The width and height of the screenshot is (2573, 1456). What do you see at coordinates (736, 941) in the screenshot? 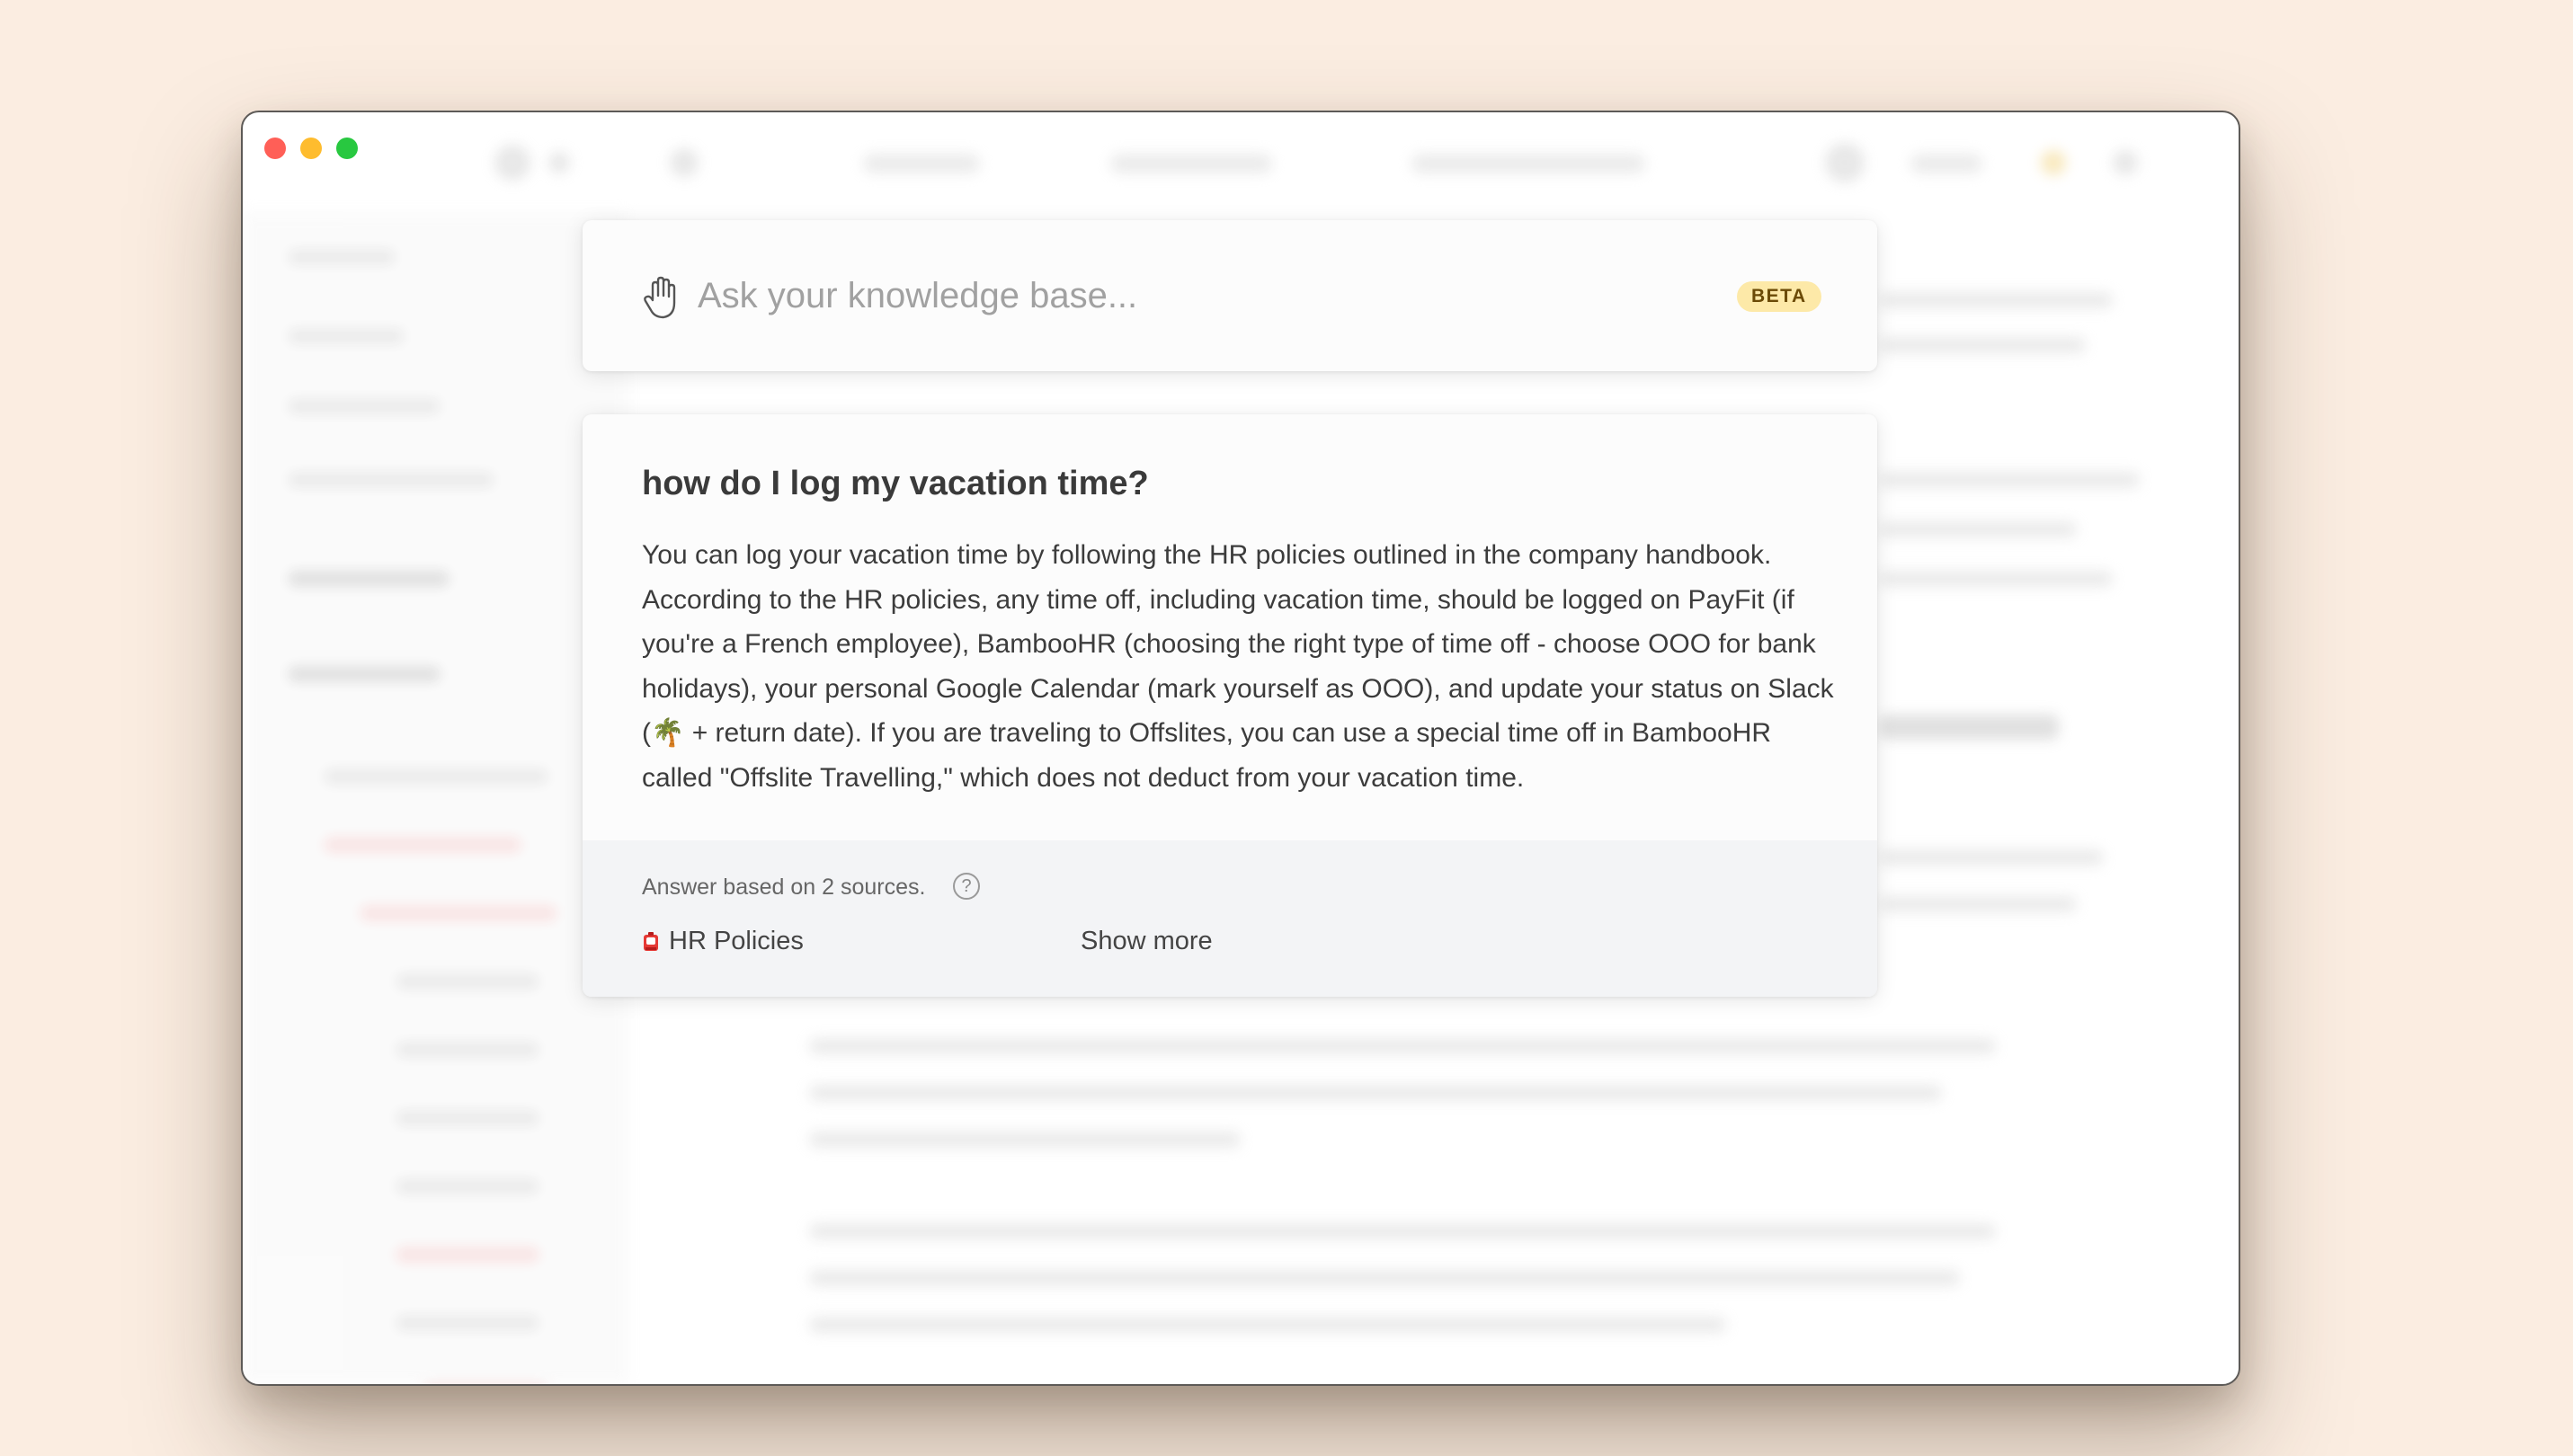
I see `source-label: HR Policies` at bounding box center [736, 941].